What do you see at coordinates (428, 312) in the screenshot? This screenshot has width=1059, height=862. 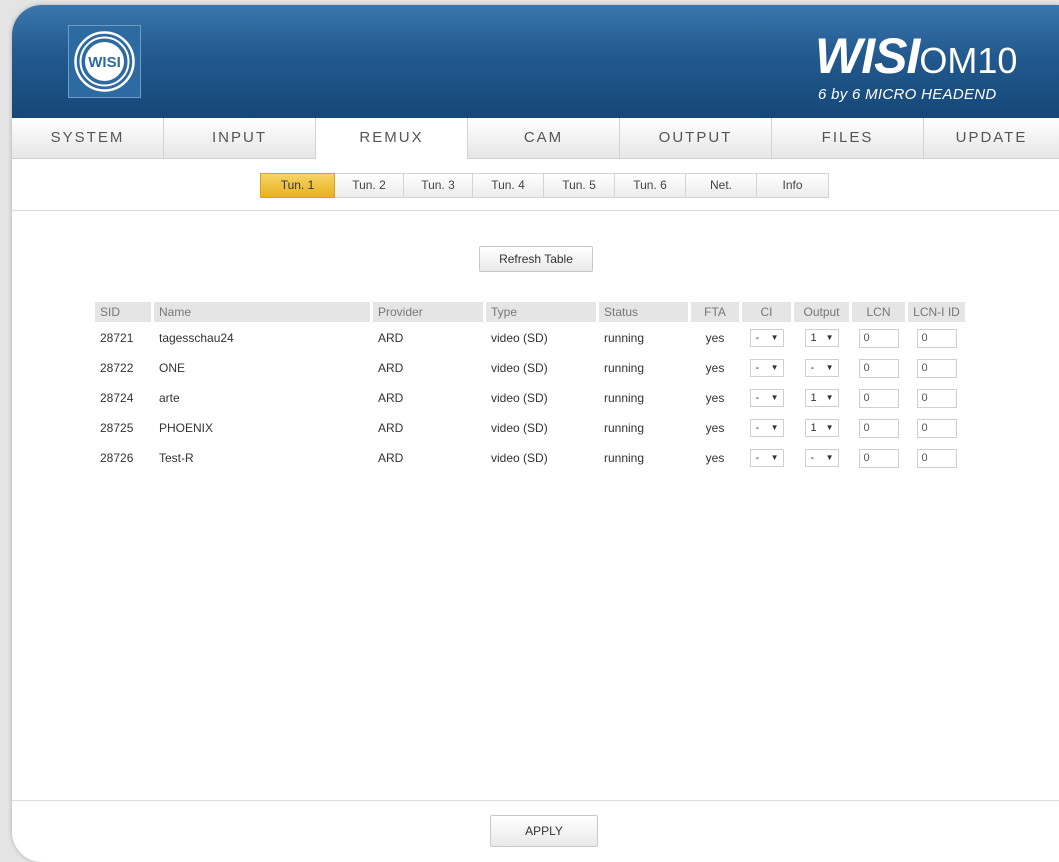 I see `col-provider-header: Provider` at bounding box center [428, 312].